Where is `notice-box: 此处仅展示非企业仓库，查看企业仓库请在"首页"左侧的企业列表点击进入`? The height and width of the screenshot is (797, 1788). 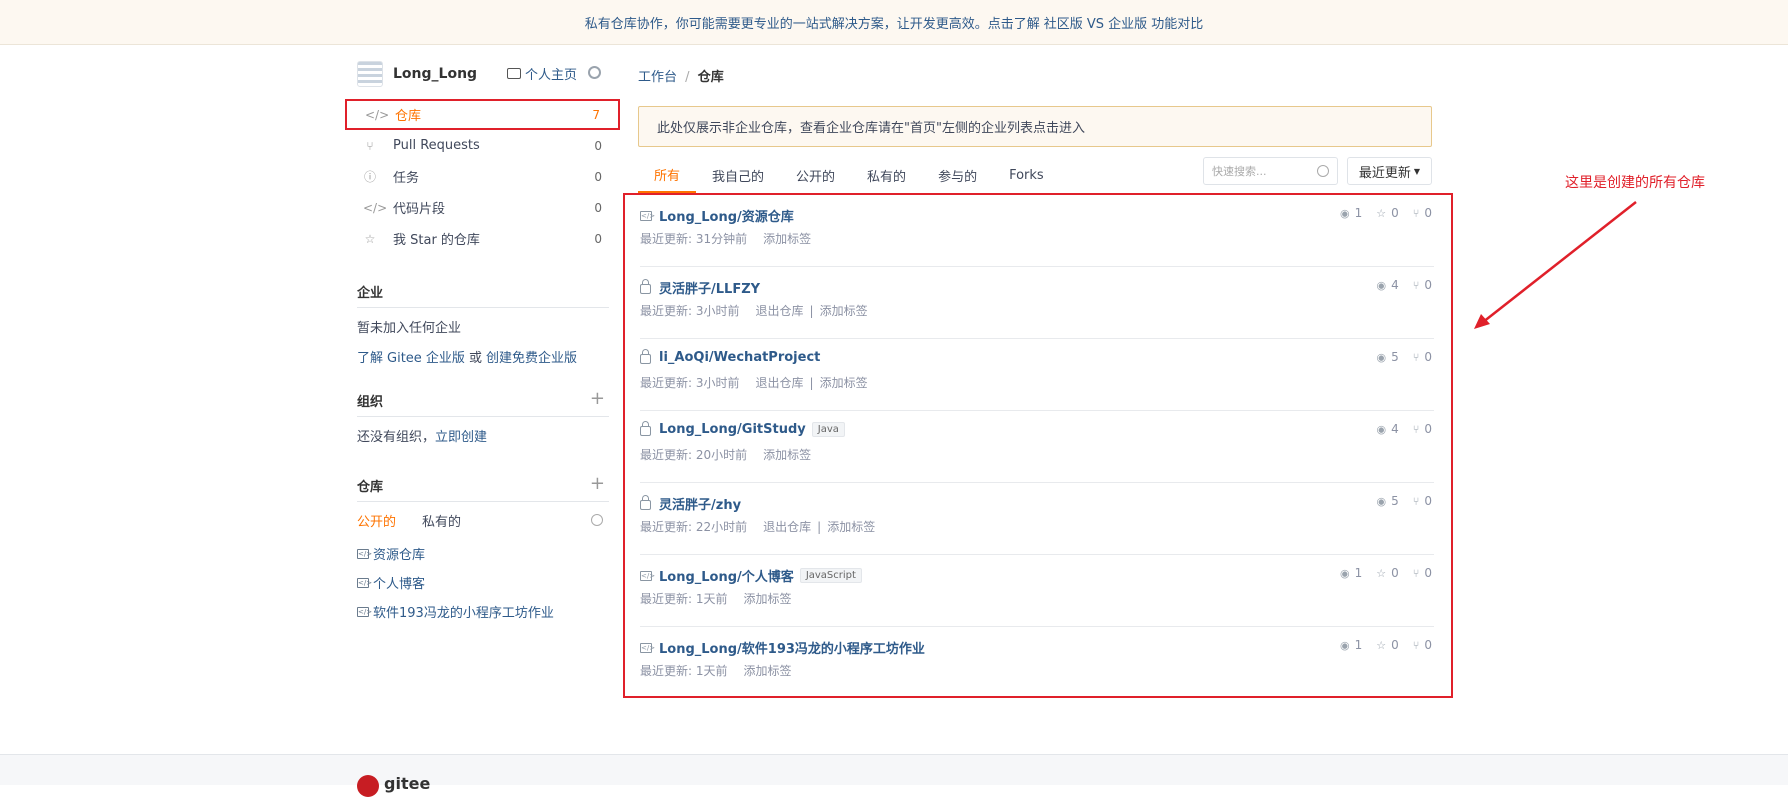
notice-box: 此处仅展示非企业仓库，查看企业仓库请在"首页"左侧的企业列表点击进入 is located at coordinates (1035, 126).